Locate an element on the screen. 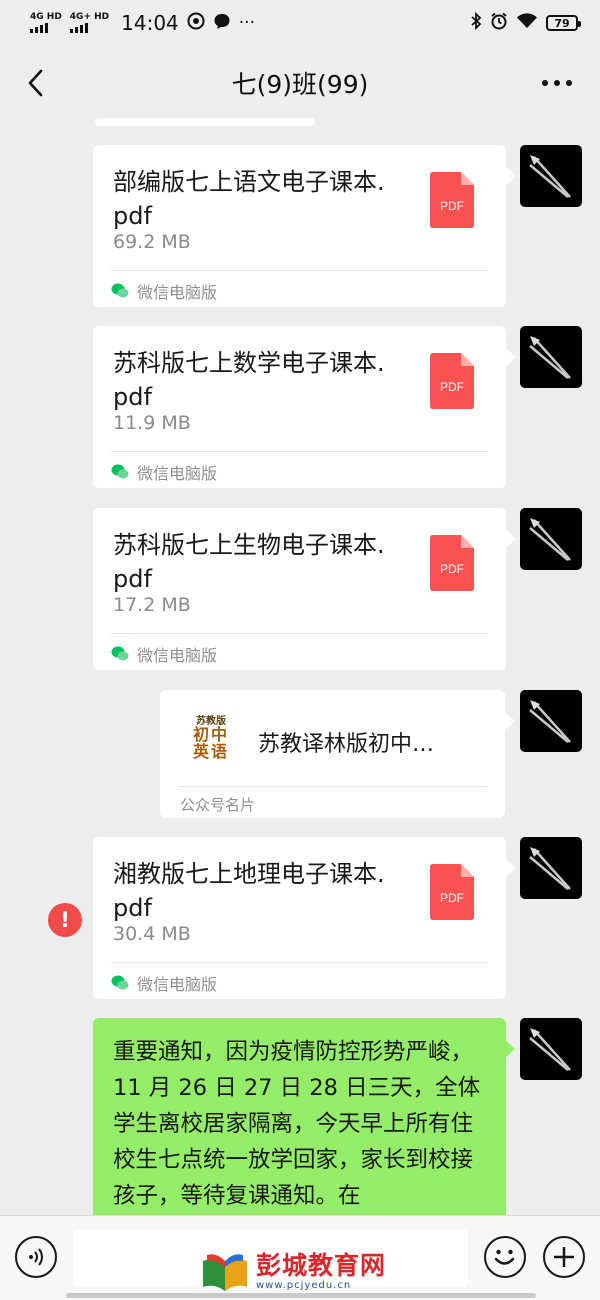 This screenshot has width=600, height=1300. battery-level: 79 is located at coordinates (562, 23).